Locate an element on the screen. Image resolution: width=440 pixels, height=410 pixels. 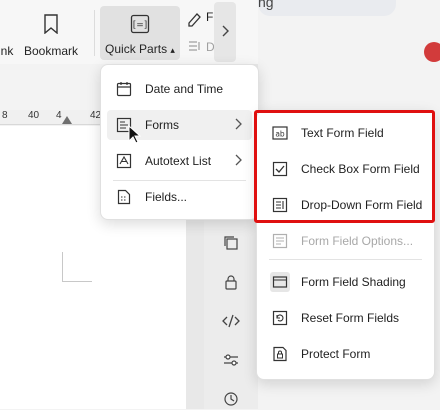
quick-parts-label: Quick Parts is located at coordinates (136, 49).